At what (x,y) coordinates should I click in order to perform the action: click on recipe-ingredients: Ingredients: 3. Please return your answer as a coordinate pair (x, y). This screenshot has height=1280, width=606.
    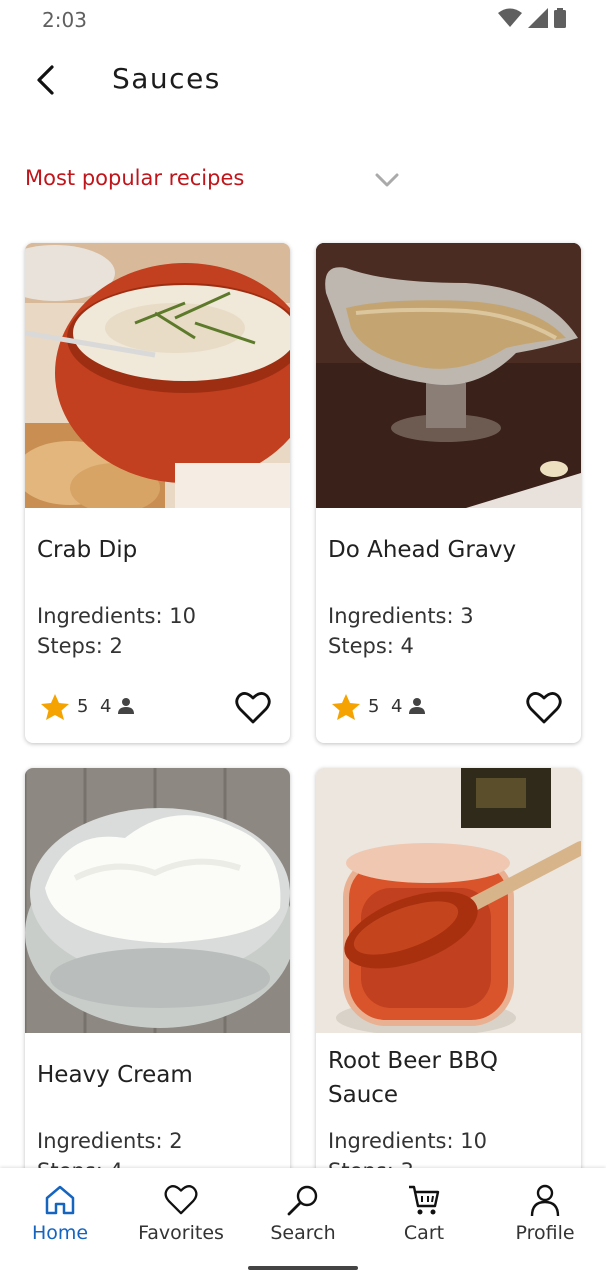
    Looking at the image, I should click on (401, 616).